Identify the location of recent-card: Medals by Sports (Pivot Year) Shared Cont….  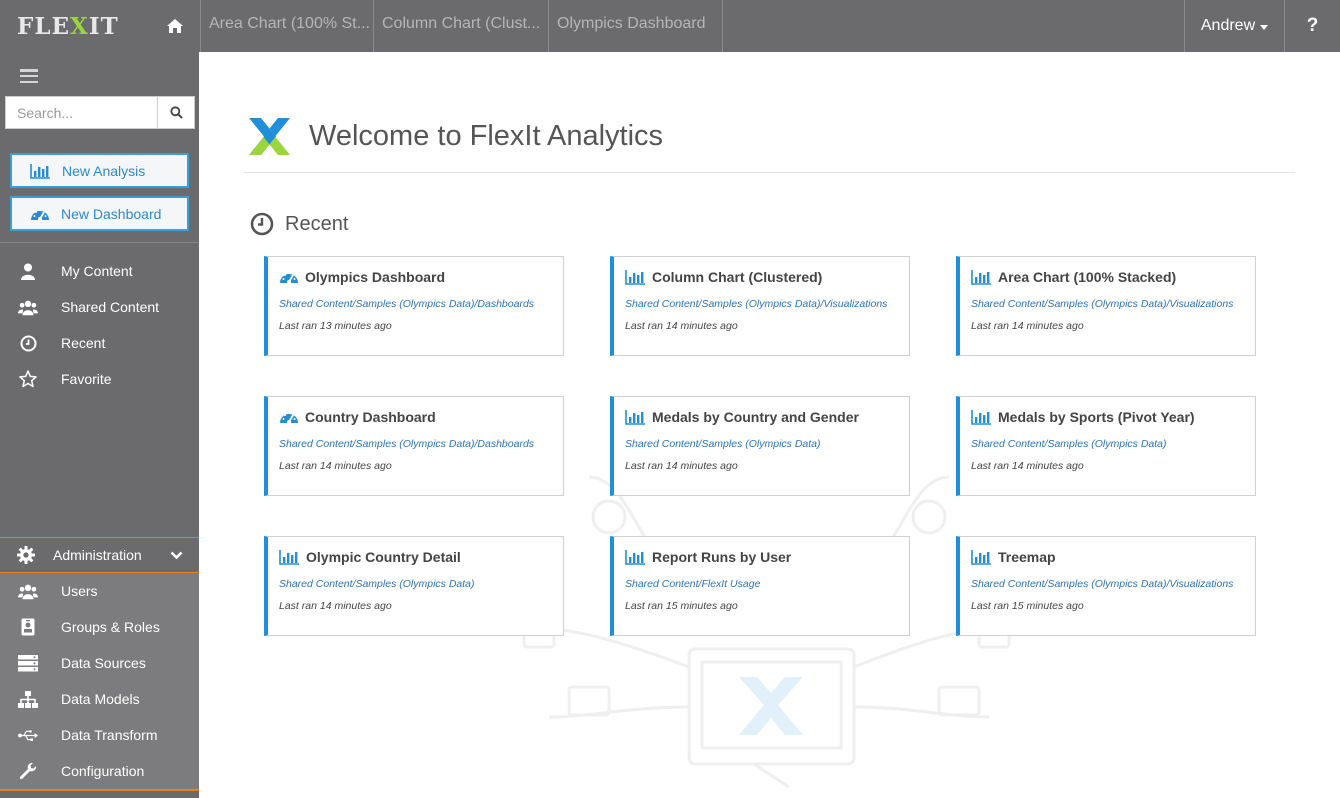
(1106, 446).